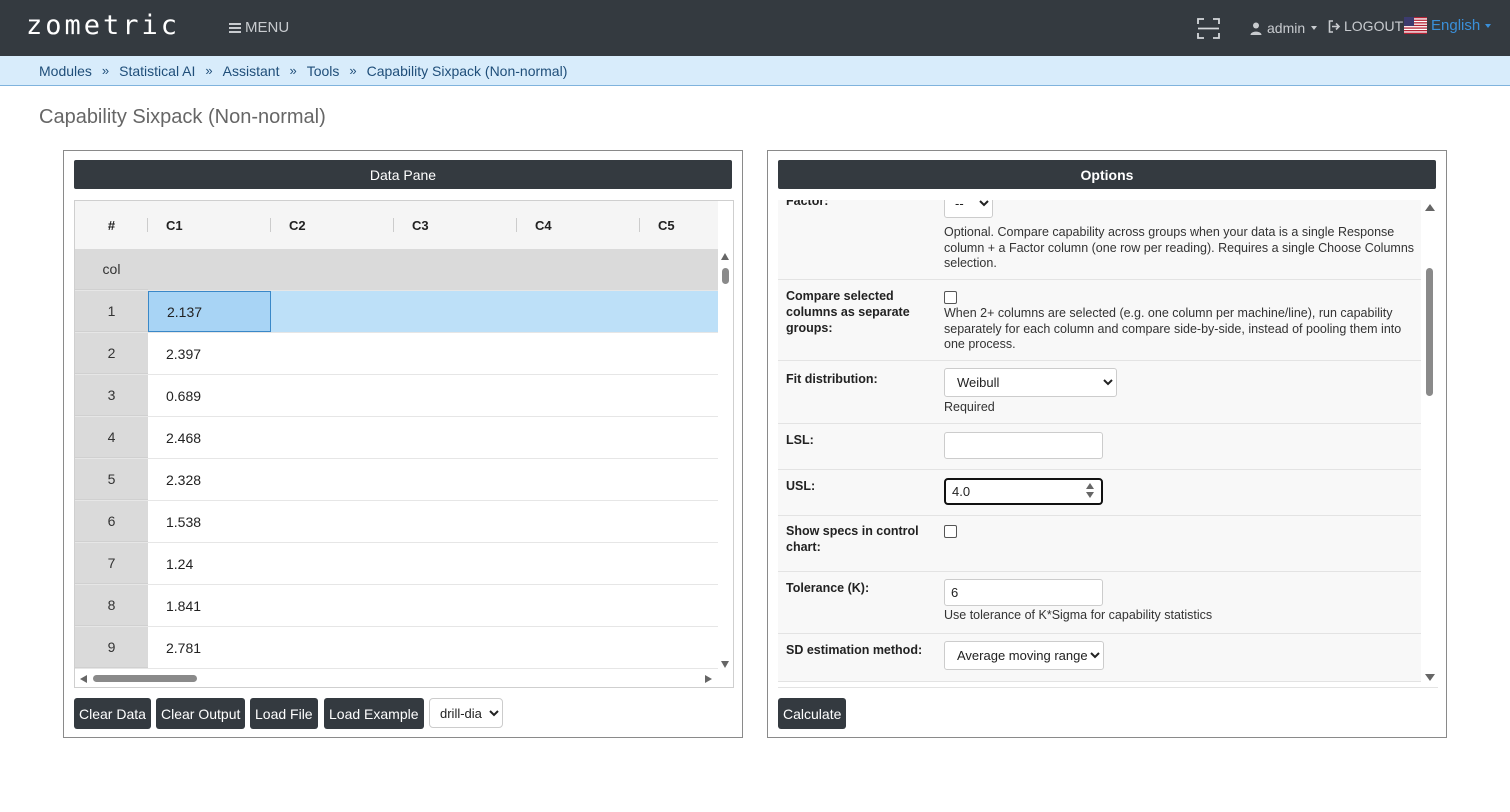  What do you see at coordinates (1023, 491) in the screenshot?
I see `usl-input` at bounding box center [1023, 491].